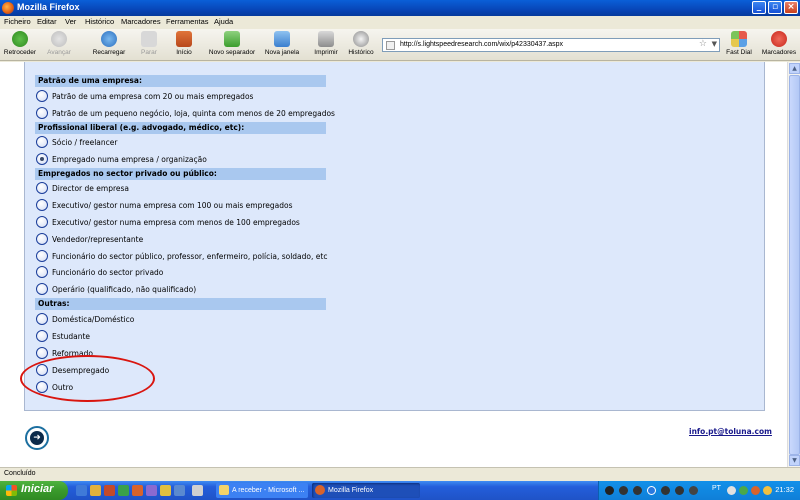  Describe the element at coordinates (180, 81) in the screenshot. I see `group-header-employer: Patrão de uma empresa:` at that location.